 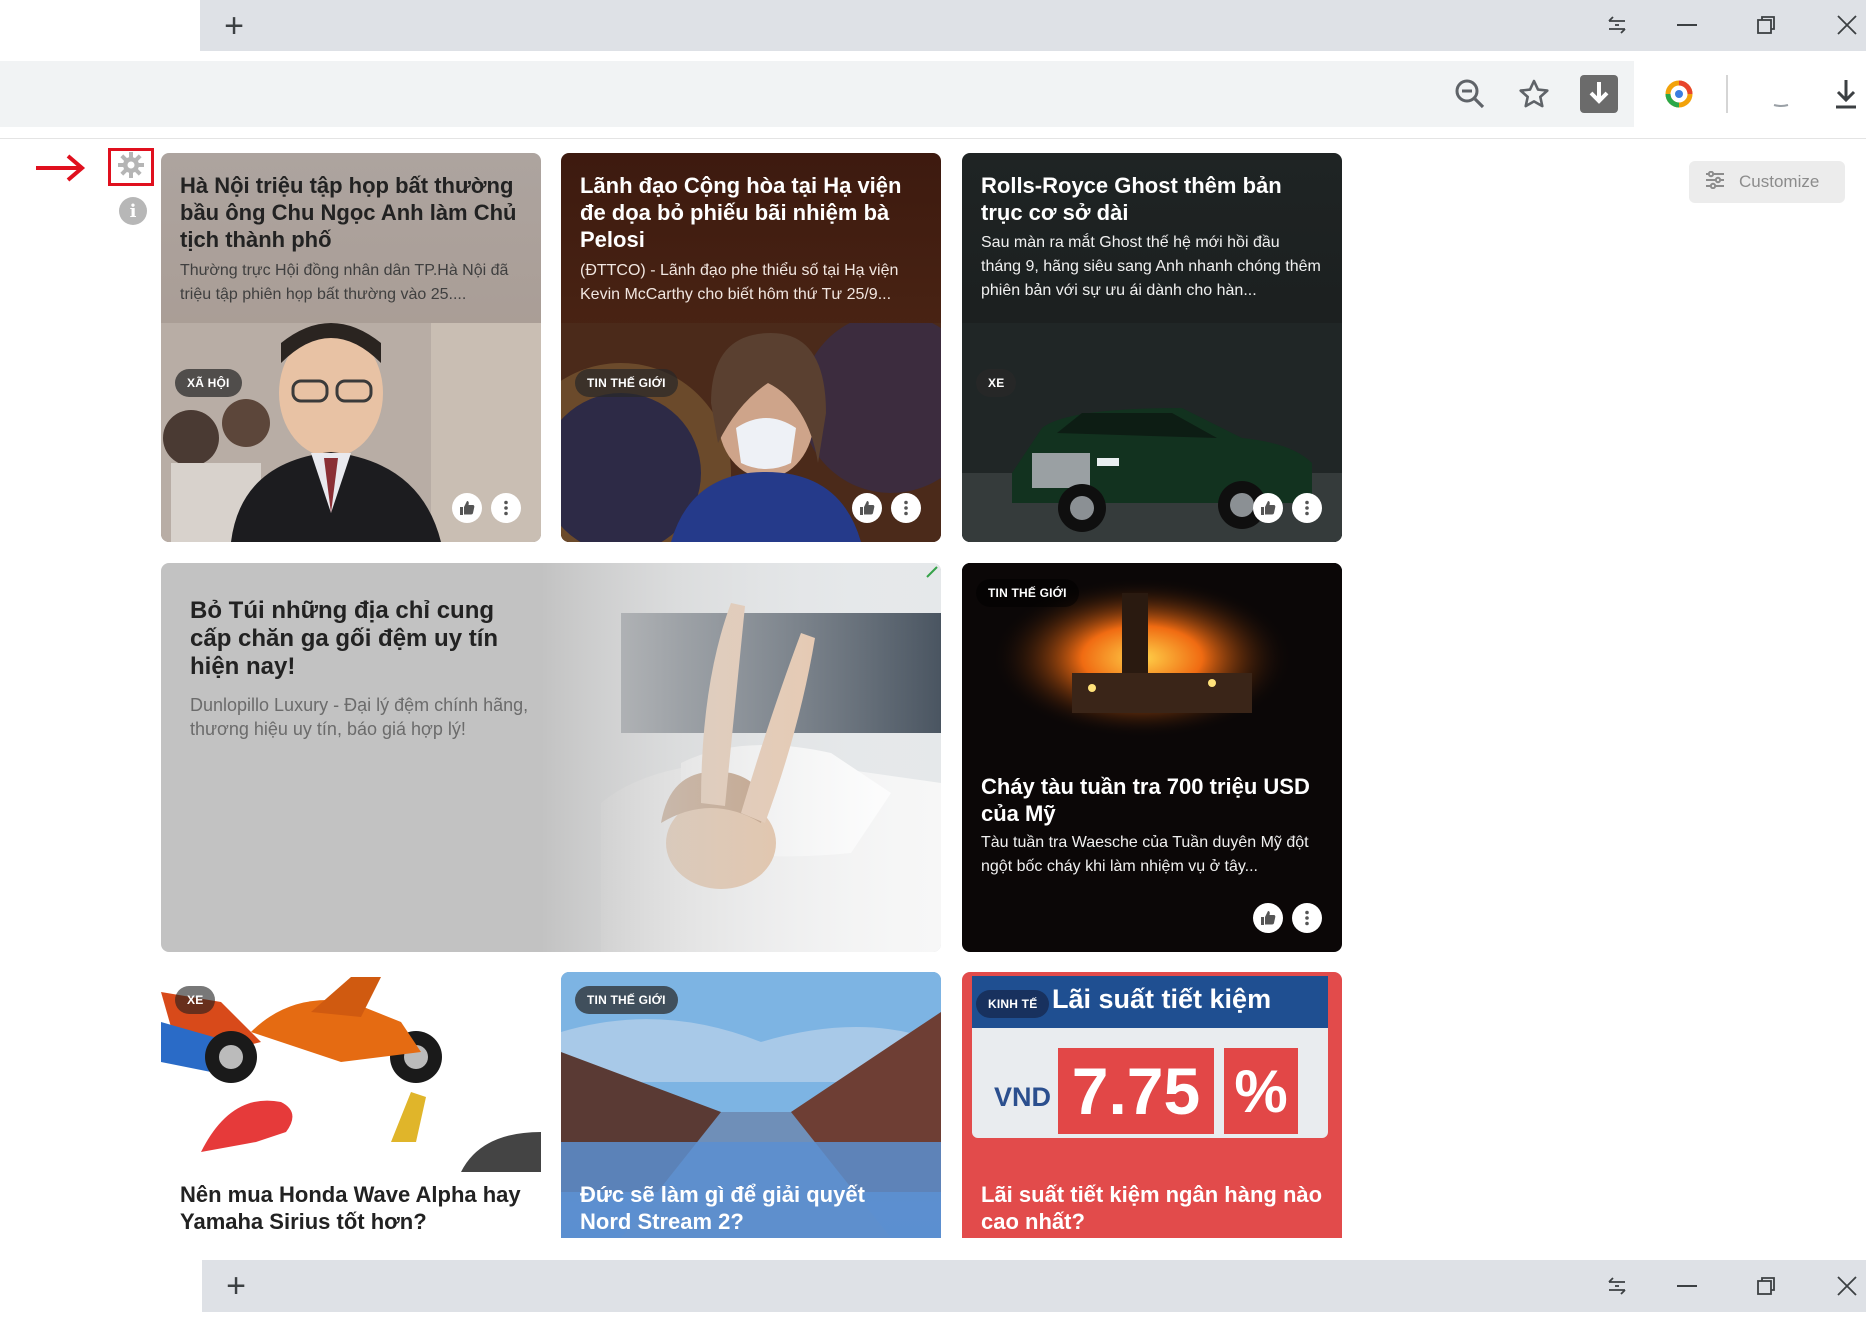 What do you see at coordinates (1534, 94) in the screenshot?
I see `star-icon` at bounding box center [1534, 94].